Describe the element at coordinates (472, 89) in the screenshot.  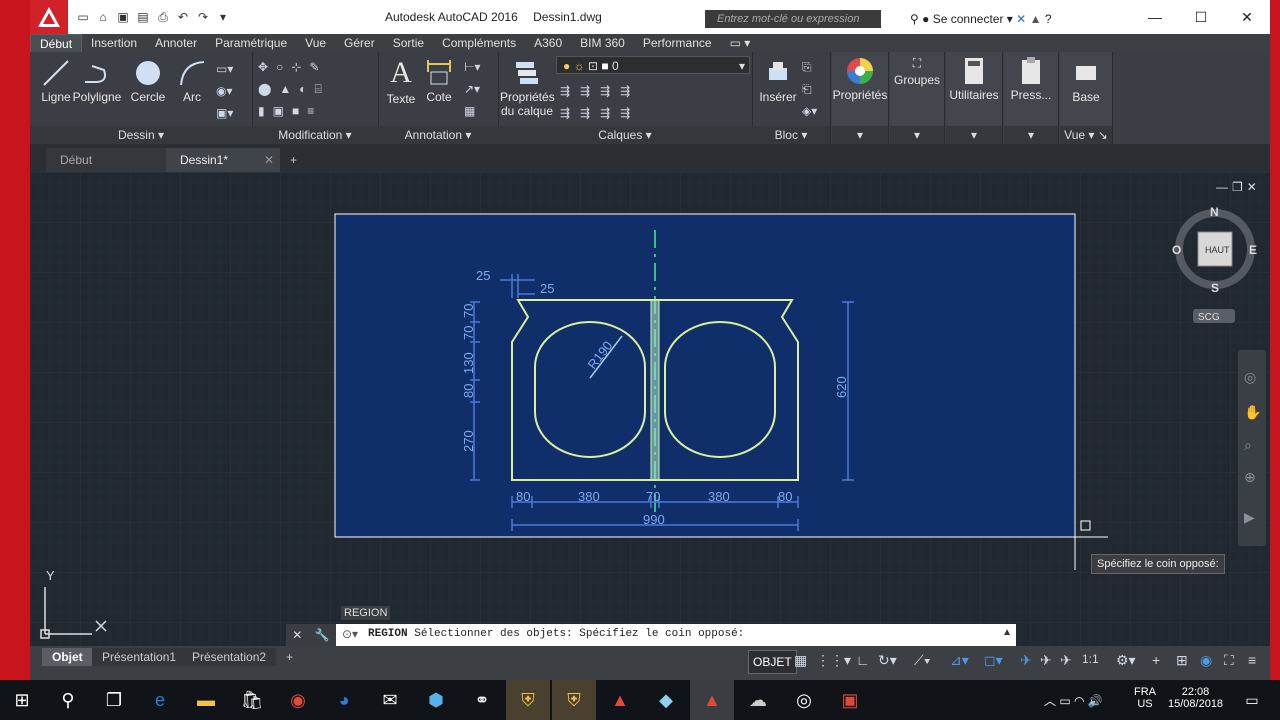
I see `annotation-extra-tools: ⊢▾ ↗▾ ▦` at that location.